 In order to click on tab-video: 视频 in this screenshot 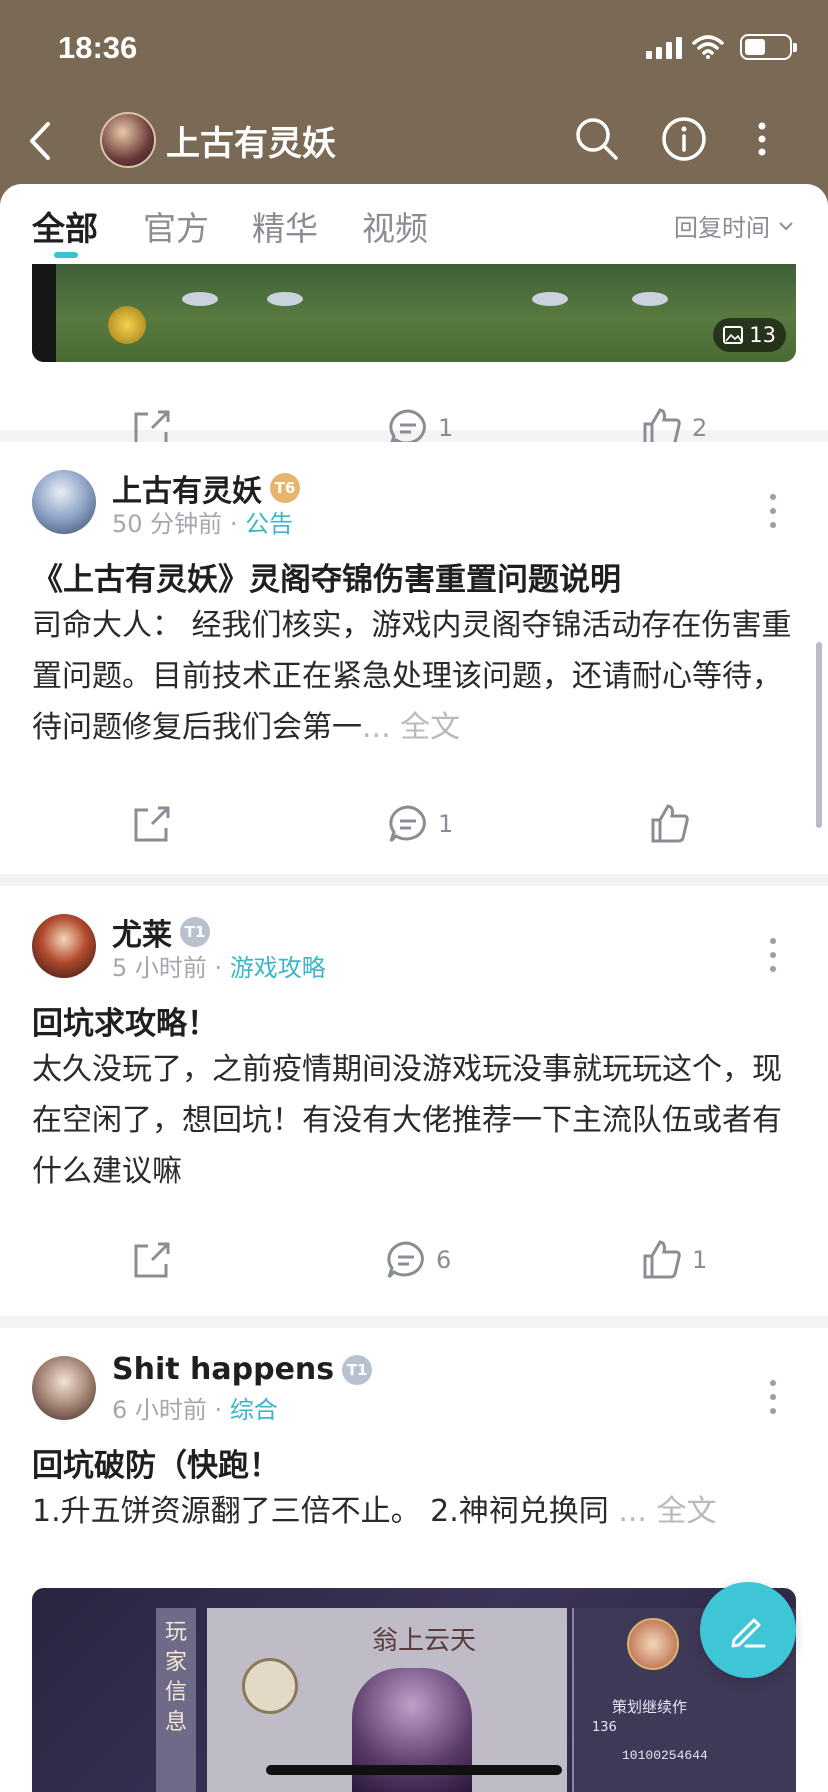, I will do `click(395, 226)`.